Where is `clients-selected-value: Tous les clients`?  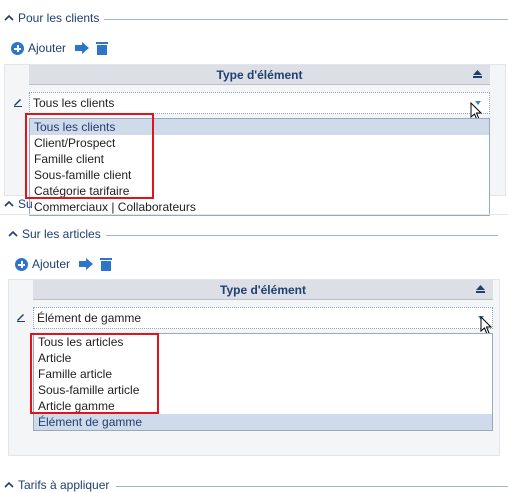 clients-selected-value: Tous les clients is located at coordinates (74, 103).